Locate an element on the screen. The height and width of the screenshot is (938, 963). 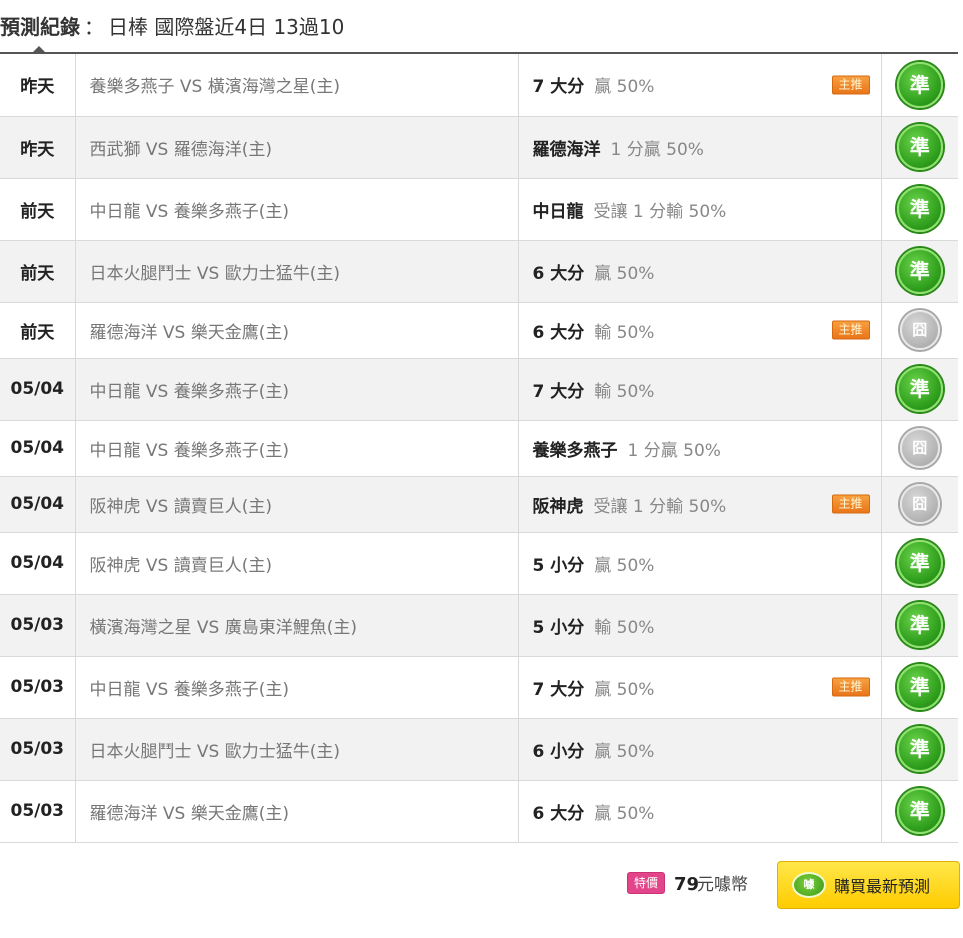
buy-button-label: 購買最新預測 is located at coordinates (882, 886).